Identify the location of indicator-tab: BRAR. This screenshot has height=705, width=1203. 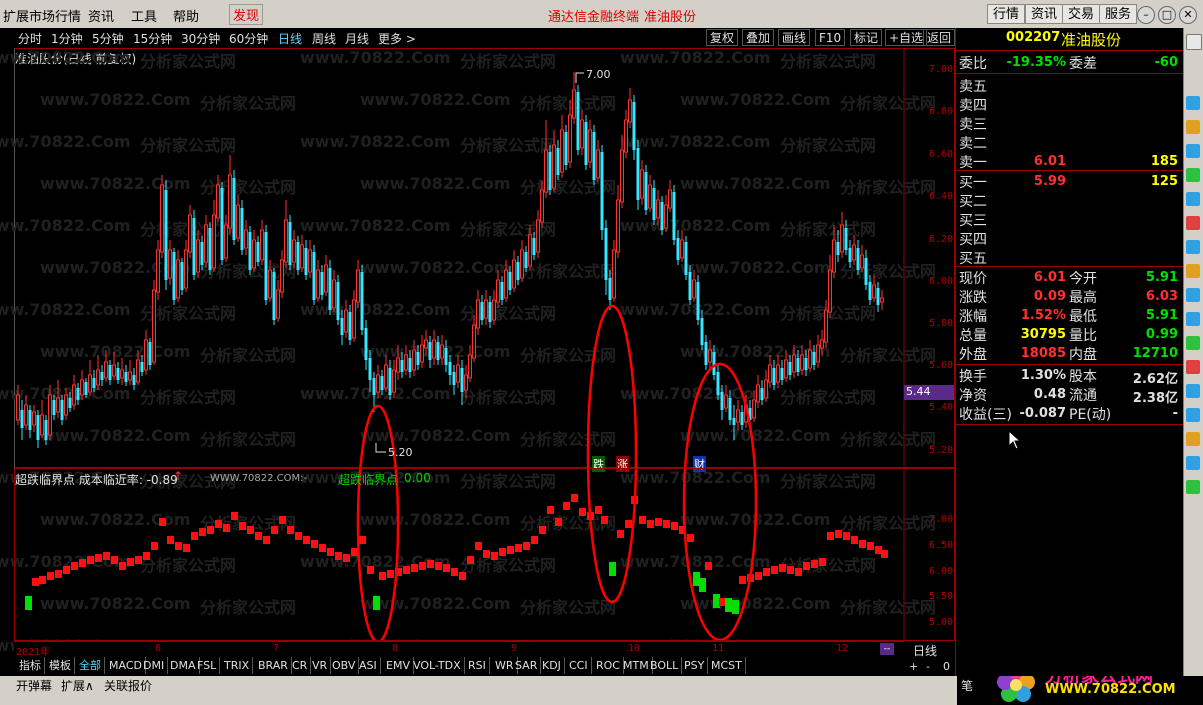
(273, 665).